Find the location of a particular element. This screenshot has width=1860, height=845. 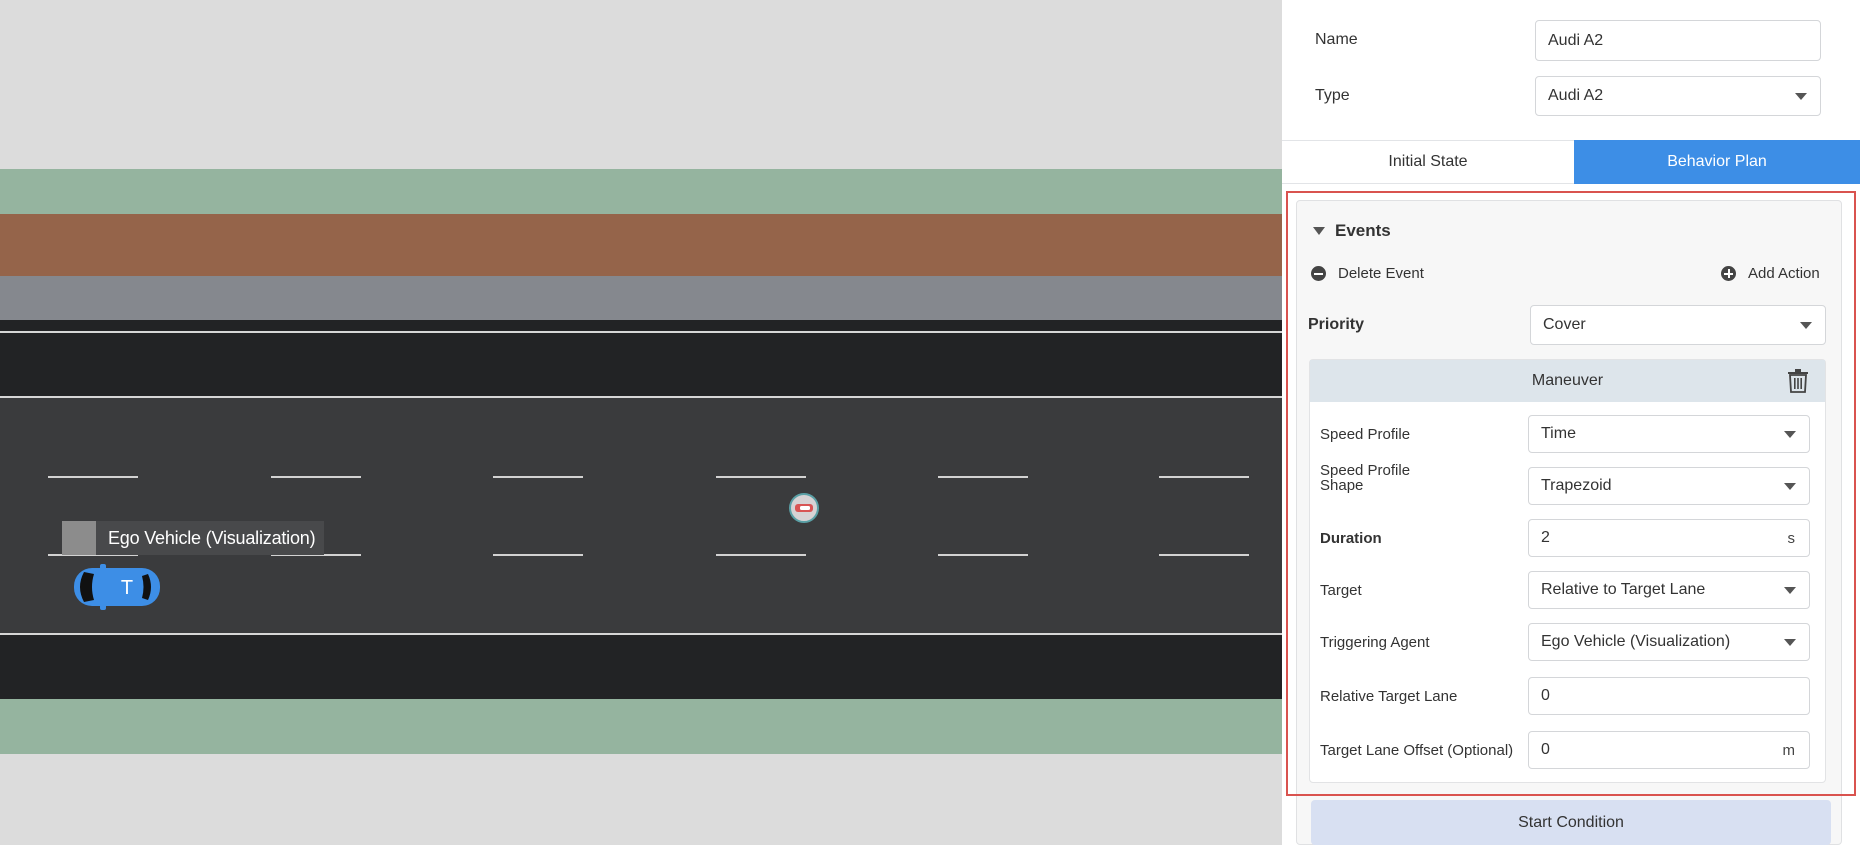

ego-color-swatch is located at coordinates (79, 538).